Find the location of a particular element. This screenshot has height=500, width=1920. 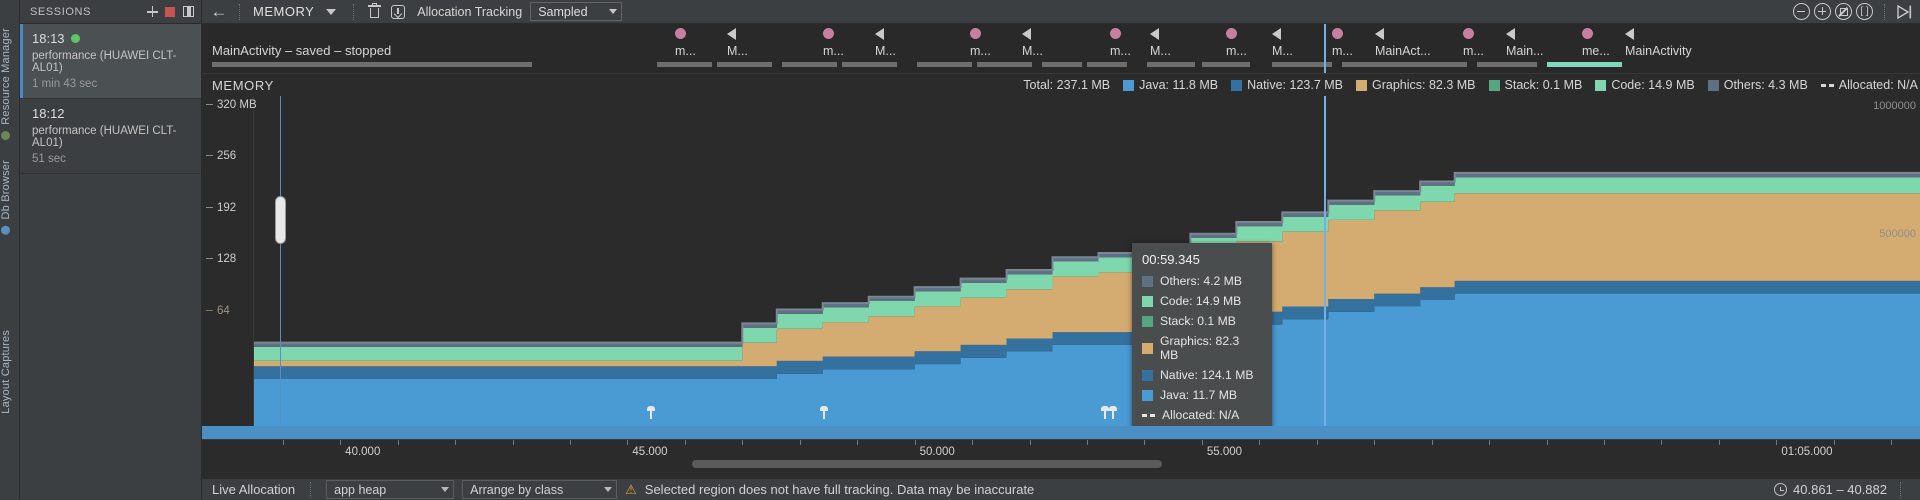

y-axis-tick-label: 256 is located at coordinates (227, 156).